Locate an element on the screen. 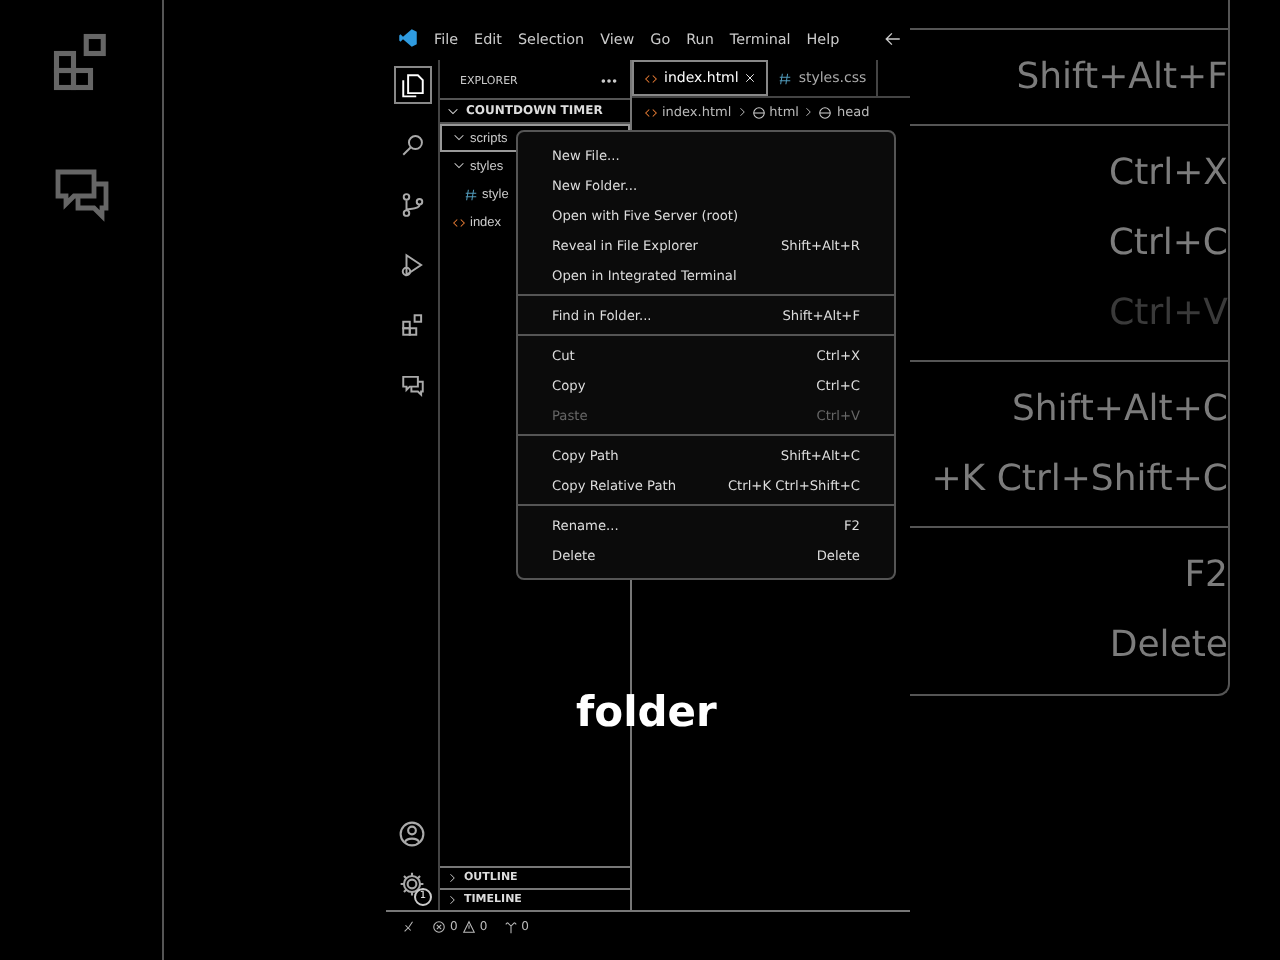 This screenshot has height=960, width=1280. shortcut-text: Delete is located at coordinates (1168, 646).